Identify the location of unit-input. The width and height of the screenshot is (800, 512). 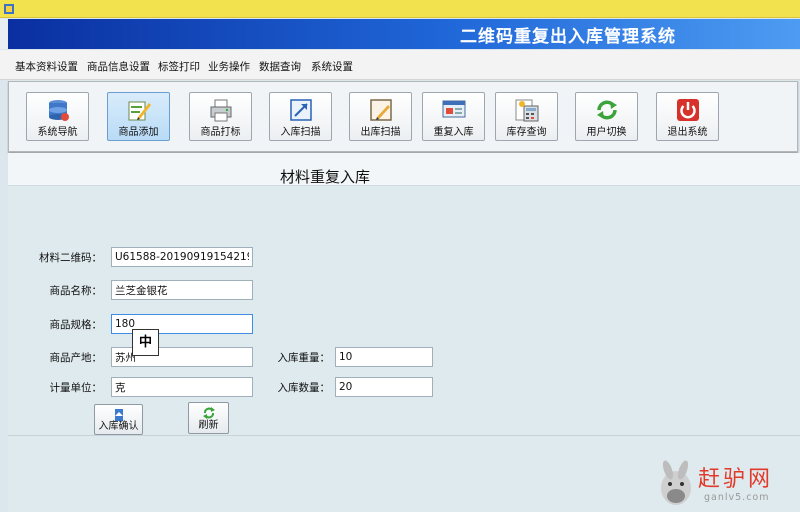
(182, 387).